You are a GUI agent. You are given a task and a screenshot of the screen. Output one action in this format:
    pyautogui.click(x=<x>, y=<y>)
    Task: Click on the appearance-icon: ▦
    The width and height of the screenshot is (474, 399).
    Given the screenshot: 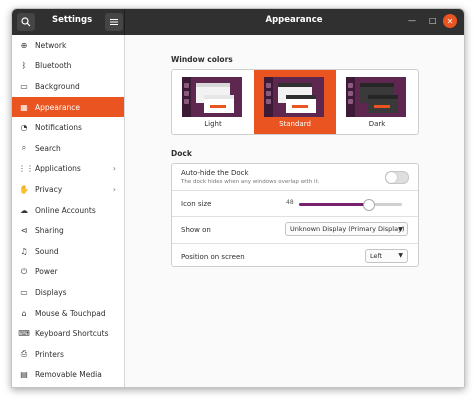 What is the action you would take?
    pyautogui.click(x=24, y=107)
    